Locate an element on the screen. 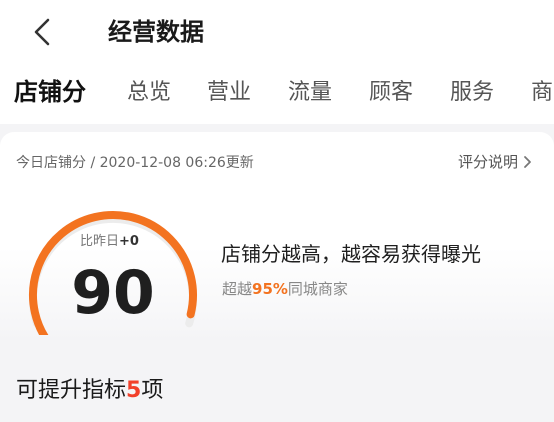 This screenshot has height=422, width=554. chevron-right-icon is located at coordinates (527, 162).